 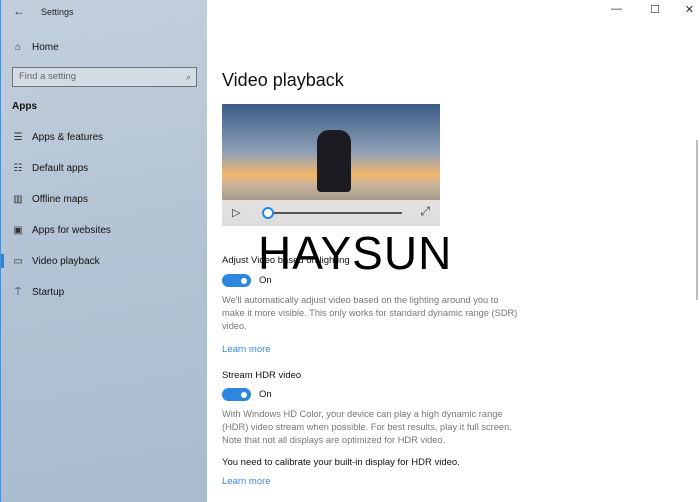 I want to click on page-title: Video playback, so click(x=283, y=80).